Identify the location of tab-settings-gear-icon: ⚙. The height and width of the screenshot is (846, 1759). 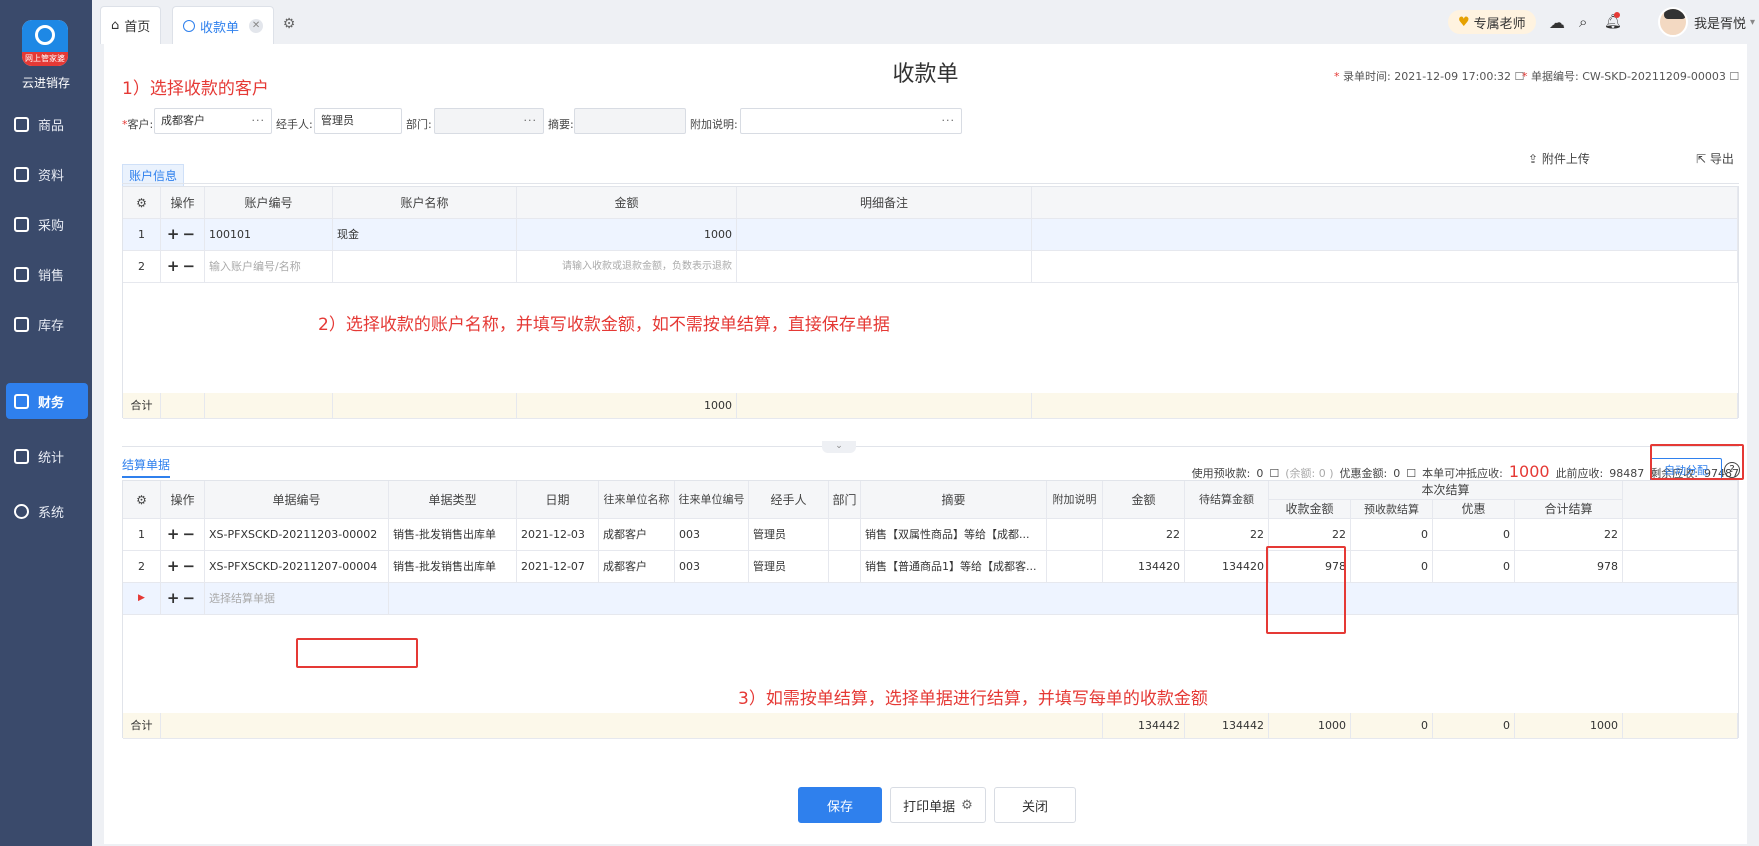
(289, 25).